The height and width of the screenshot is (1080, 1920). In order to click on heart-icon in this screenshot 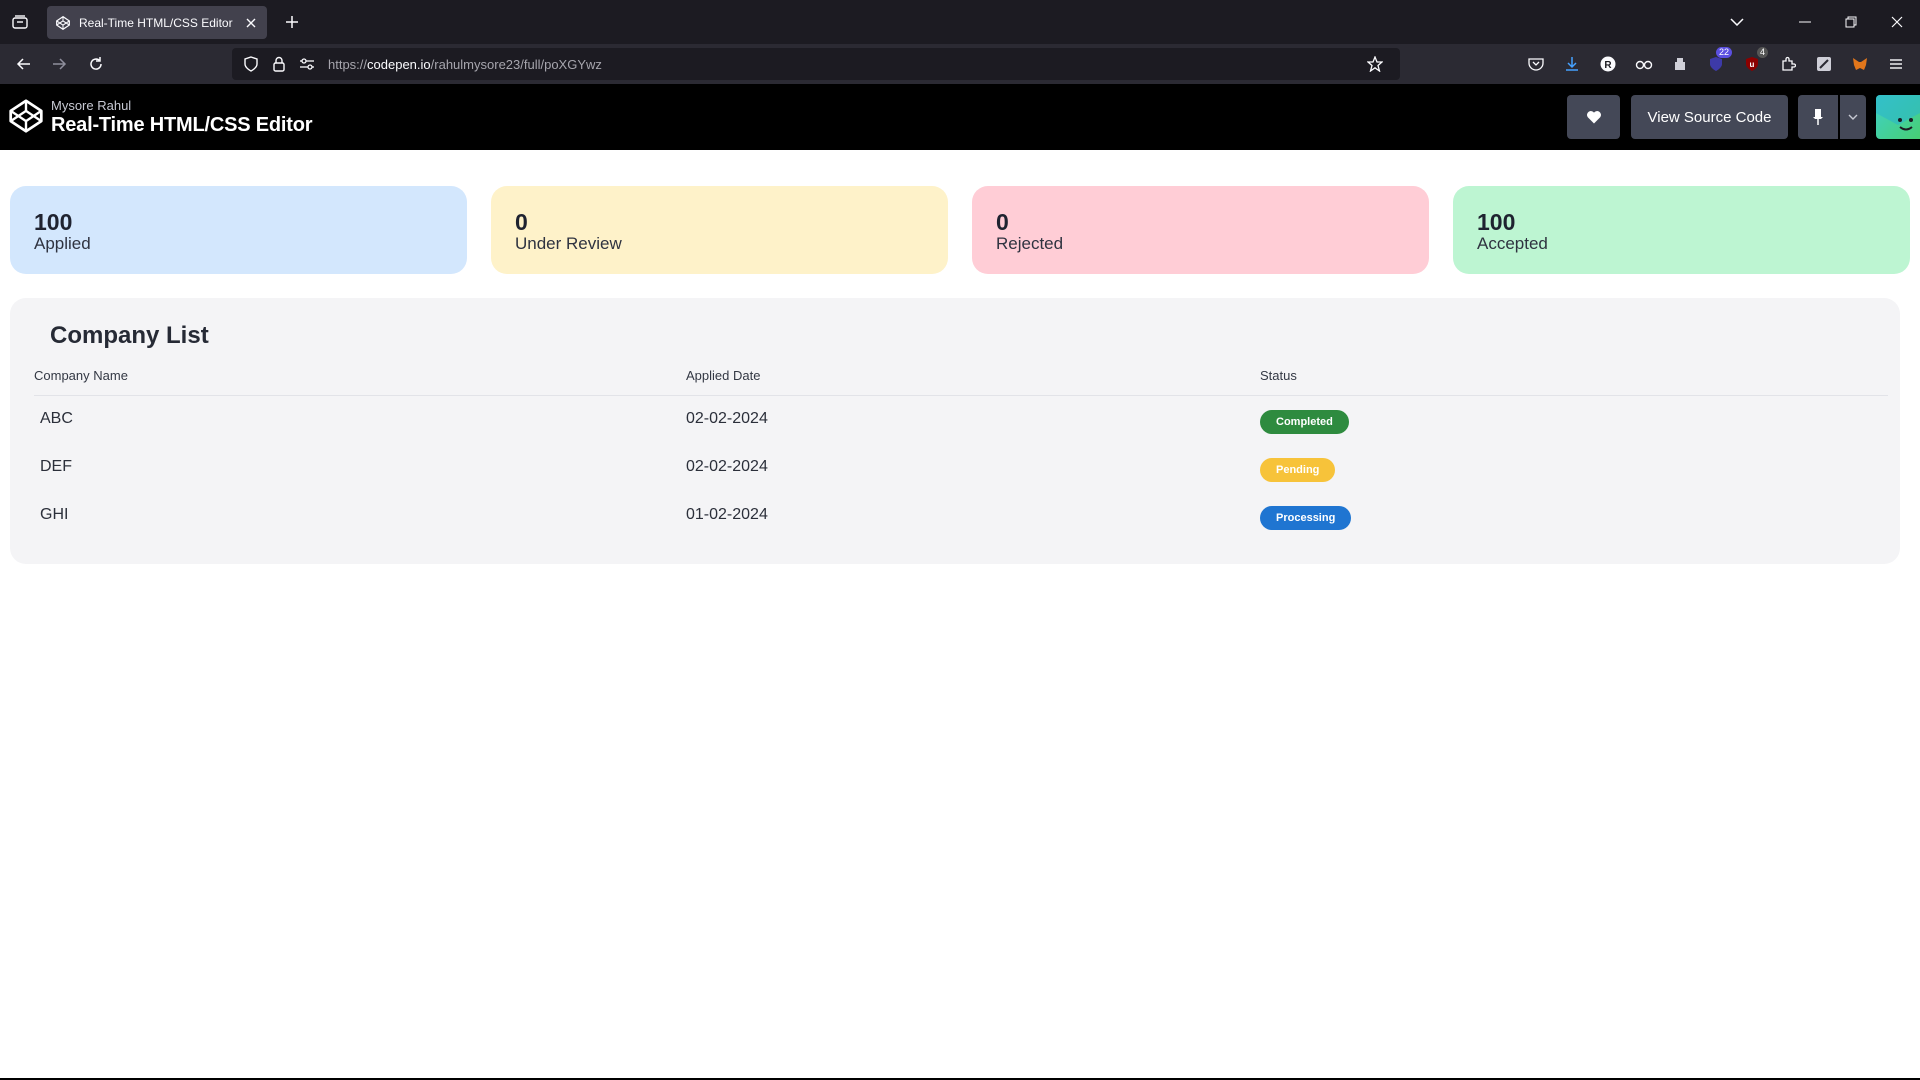, I will do `click(1593, 117)`.